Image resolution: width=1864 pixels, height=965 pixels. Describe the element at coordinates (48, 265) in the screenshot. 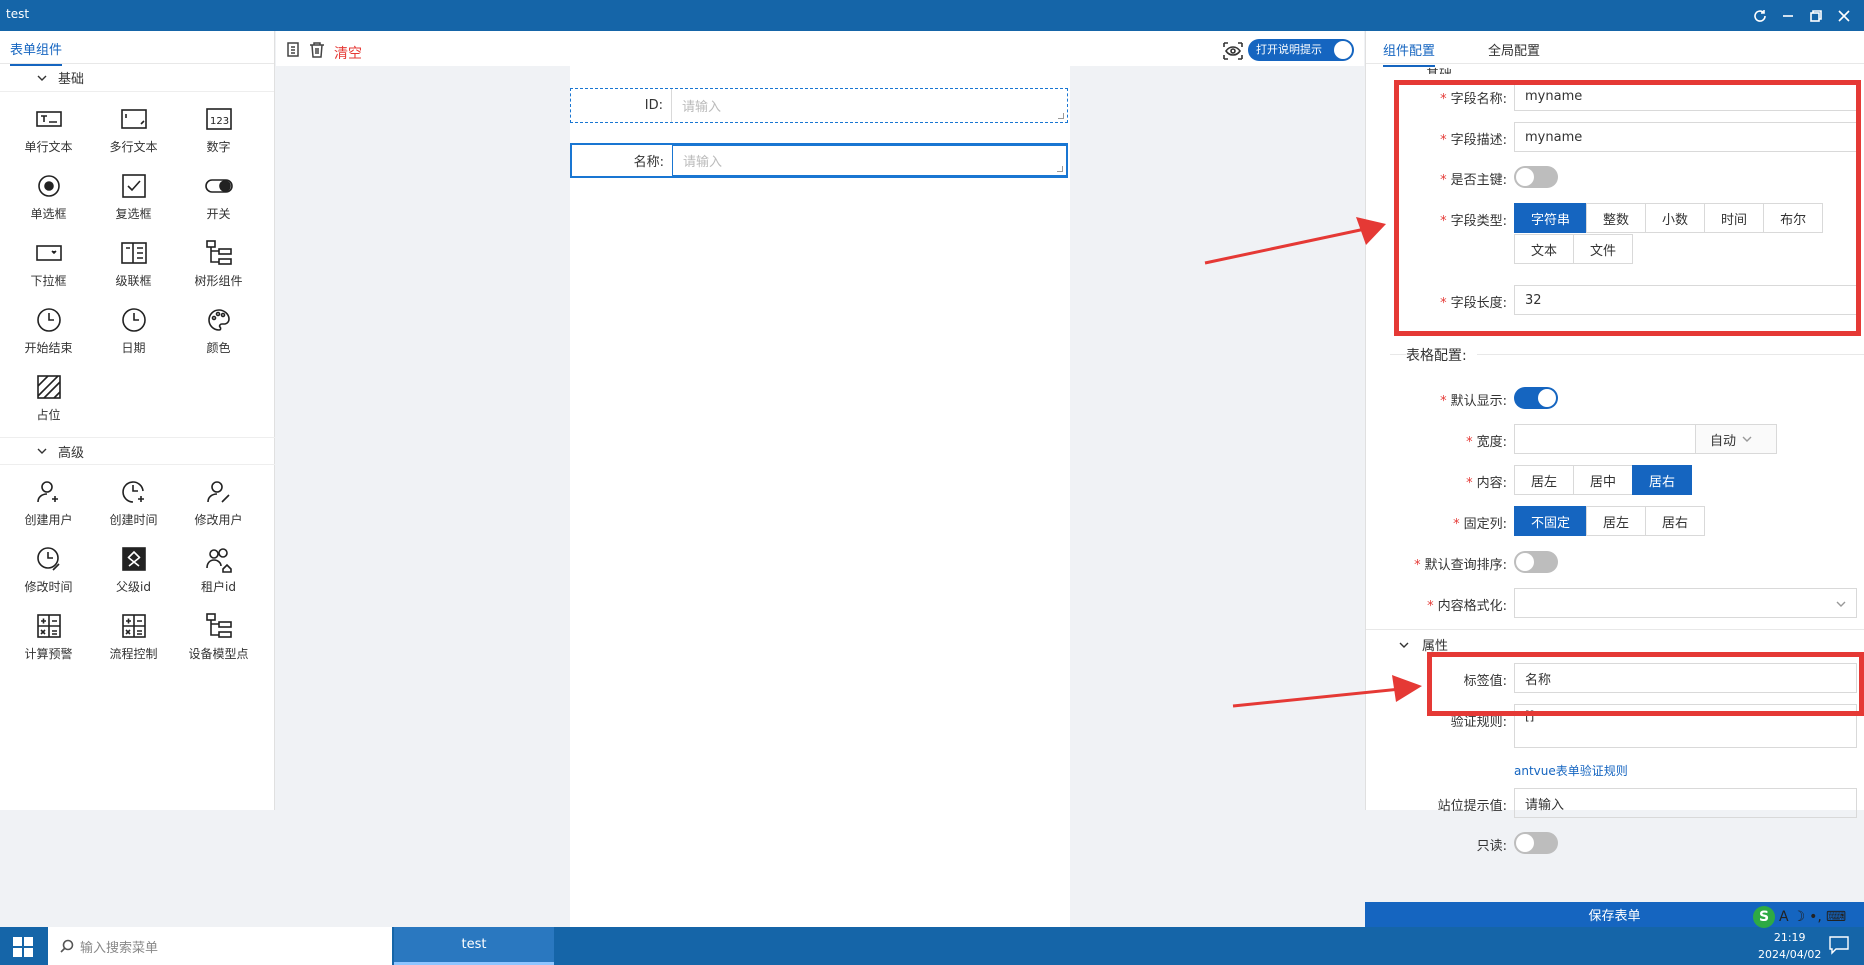

I see `comp-select: 下拉框` at that location.